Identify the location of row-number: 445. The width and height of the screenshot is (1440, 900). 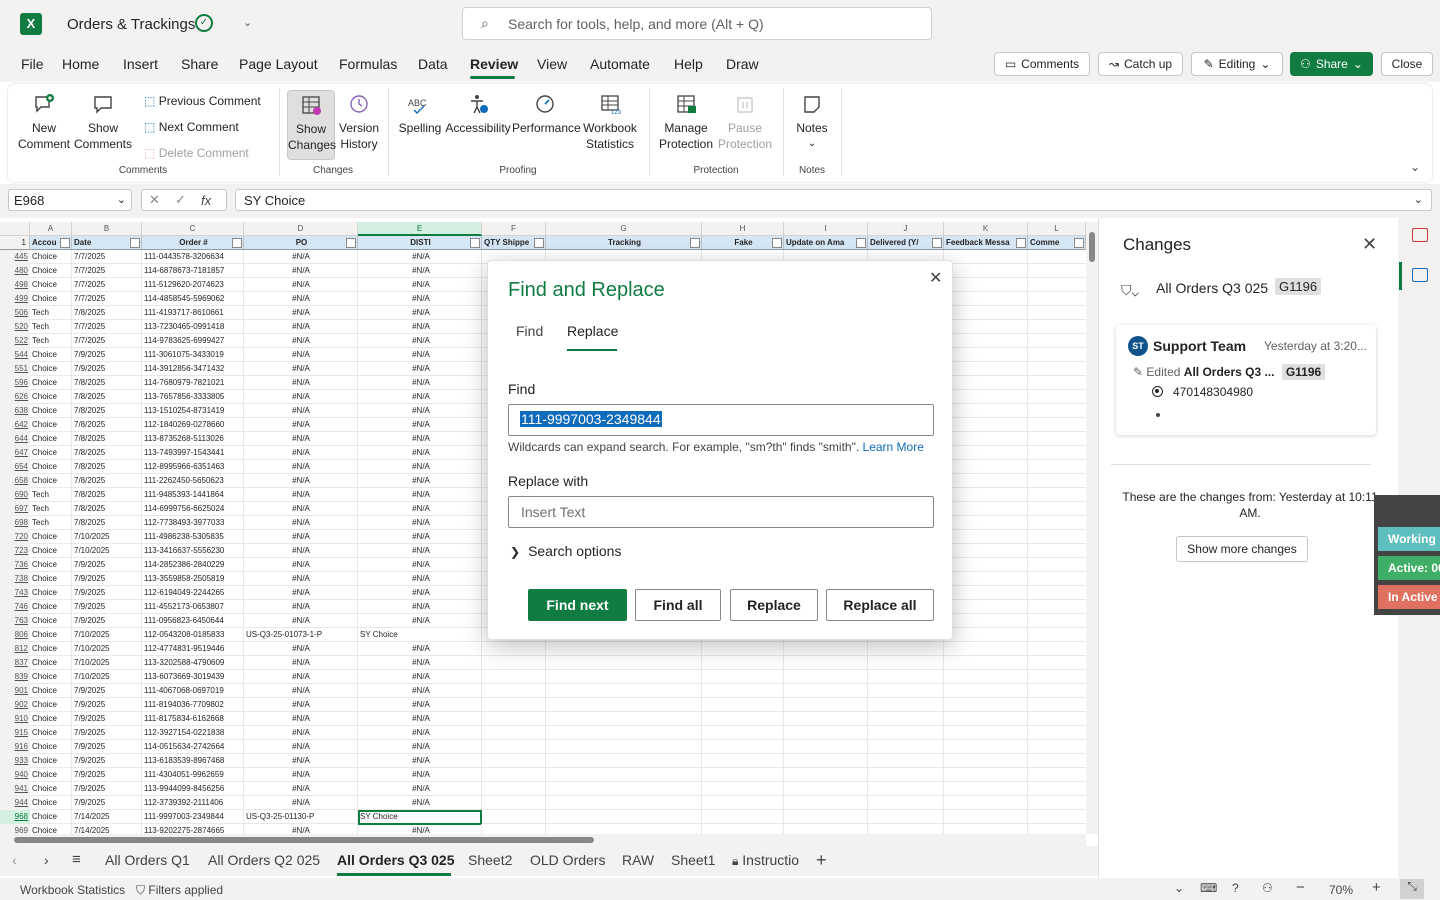
(15, 257).